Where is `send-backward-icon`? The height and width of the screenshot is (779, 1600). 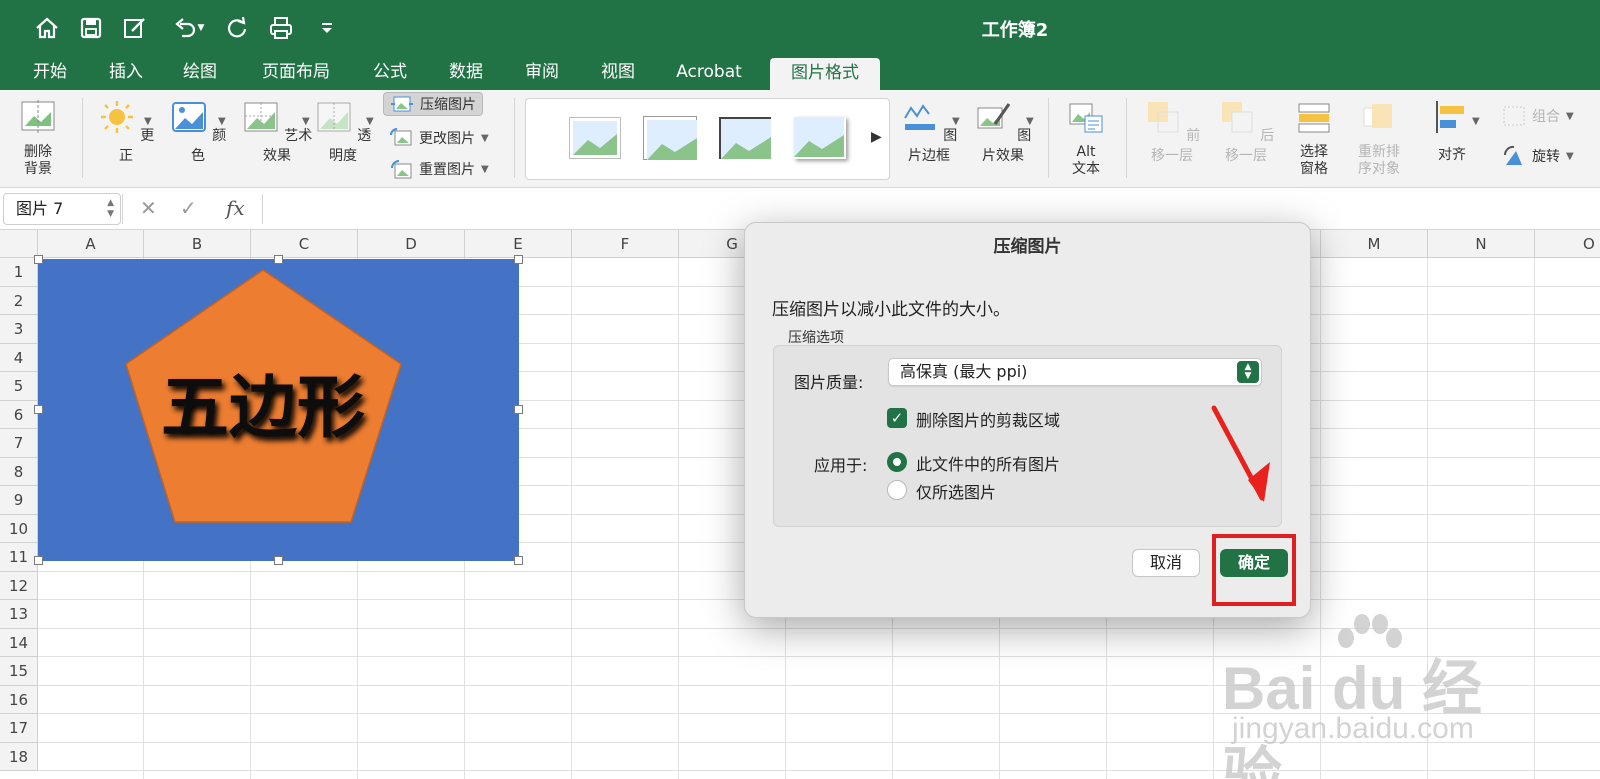
send-backward-icon is located at coordinates (1237, 117).